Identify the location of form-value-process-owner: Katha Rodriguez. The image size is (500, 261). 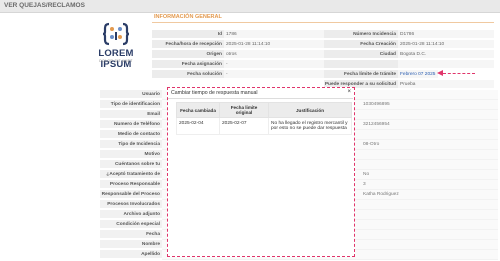
(381, 194).